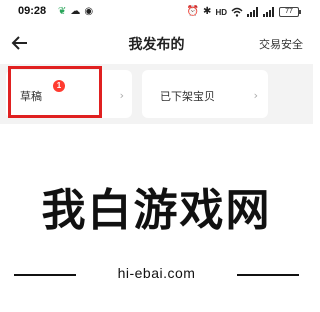 This screenshot has width=320, height=312. Describe the element at coordinates (207, 11) in the screenshot. I see `nfc-icon: ✱` at that location.